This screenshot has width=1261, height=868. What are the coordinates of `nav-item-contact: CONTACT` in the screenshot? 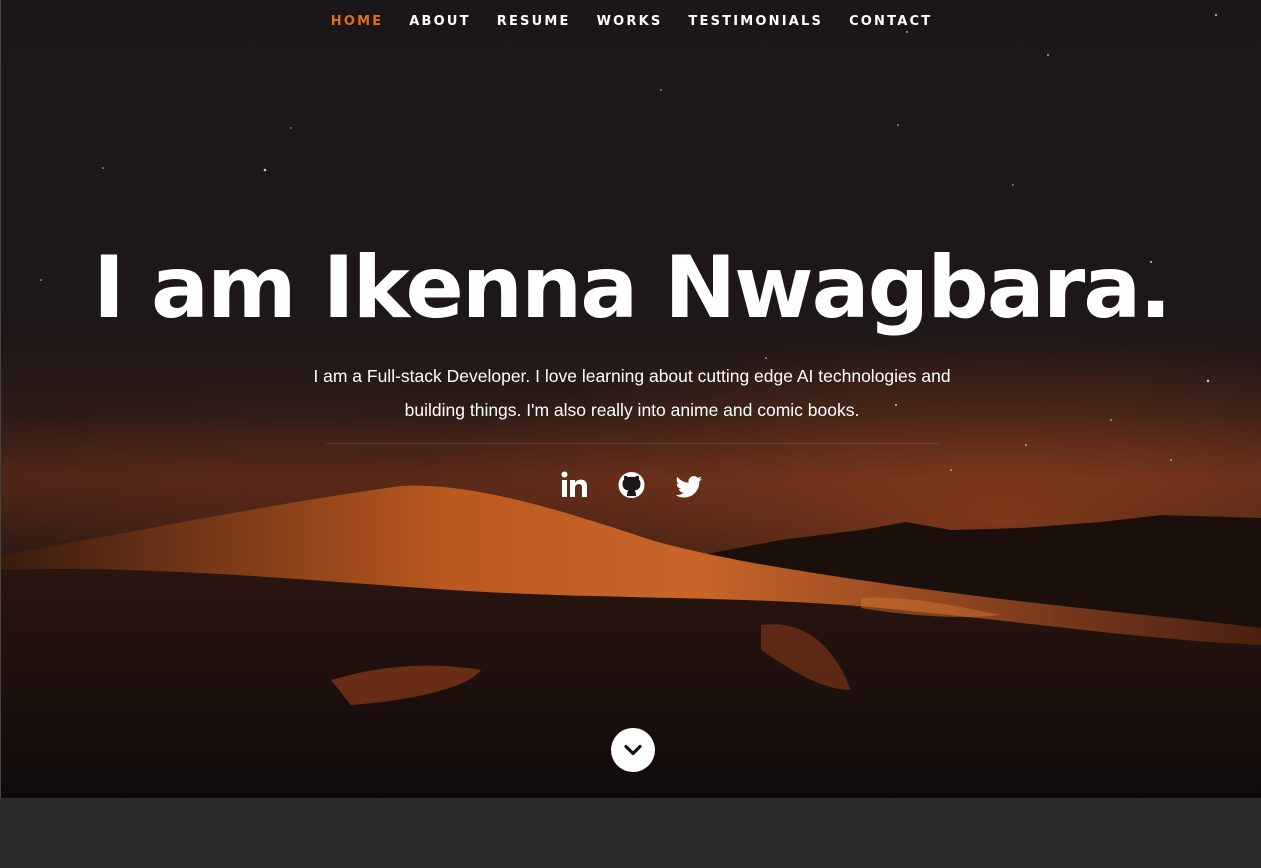 It's located at (890, 21).